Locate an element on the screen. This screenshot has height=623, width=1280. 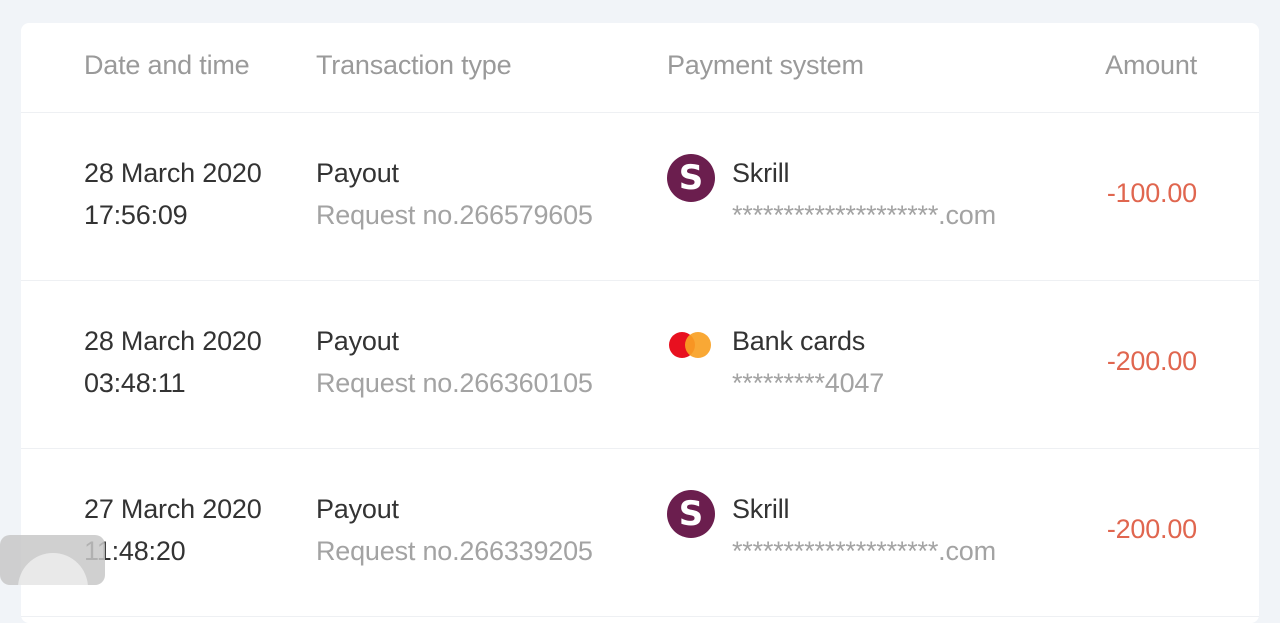
column-header-date: Date and time is located at coordinates (167, 65).